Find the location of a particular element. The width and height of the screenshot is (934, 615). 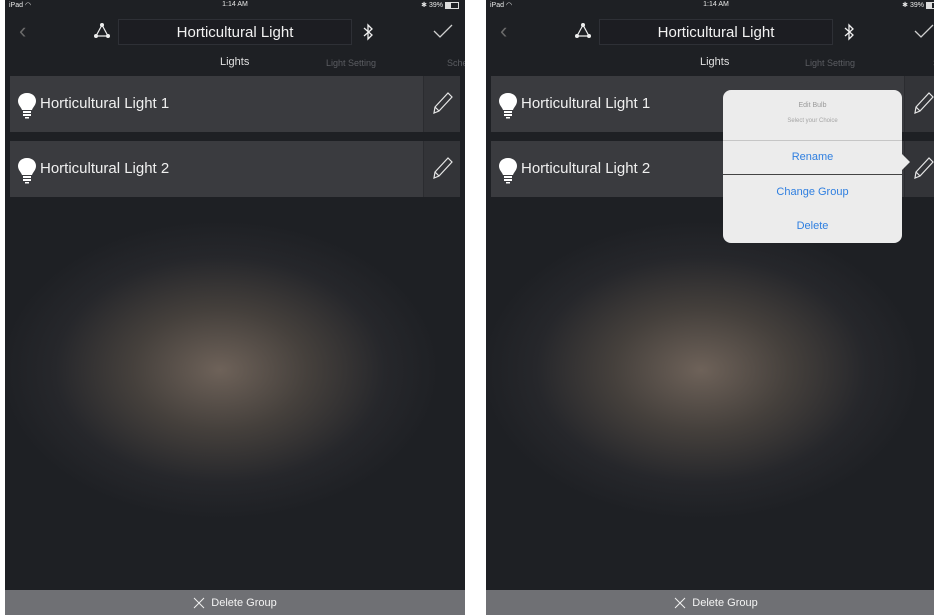

tab-schedule: Sche is located at coordinates (456, 63).